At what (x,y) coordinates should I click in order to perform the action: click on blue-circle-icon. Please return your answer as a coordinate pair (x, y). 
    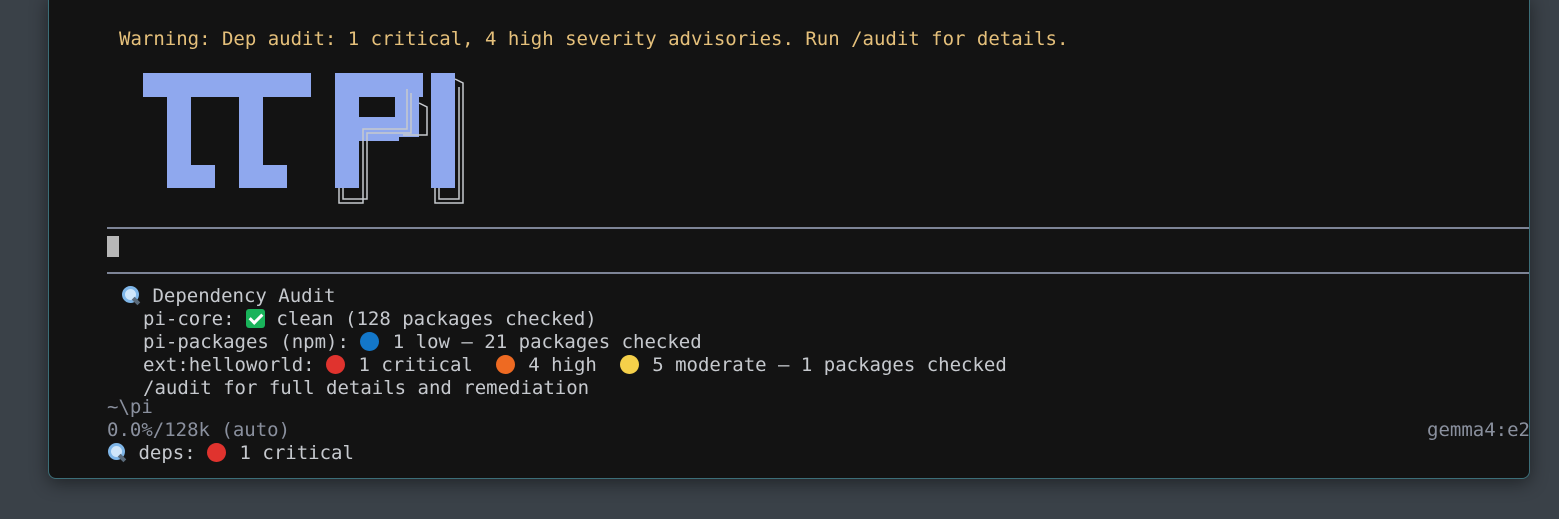
    Looking at the image, I should click on (370, 341).